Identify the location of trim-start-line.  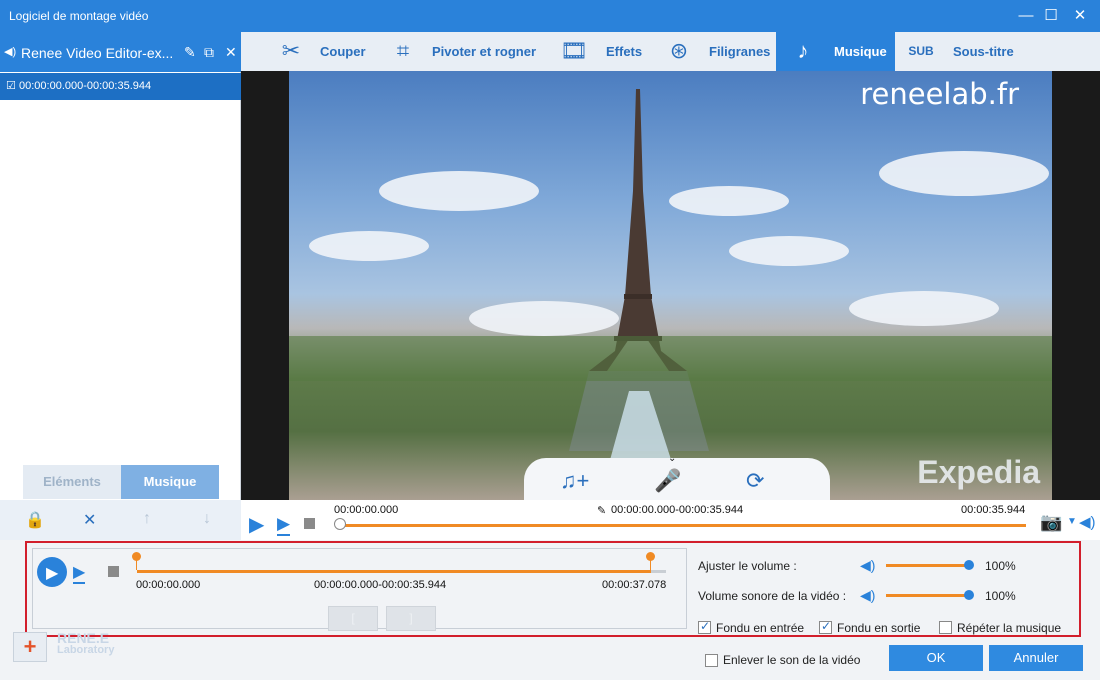
(136, 564).